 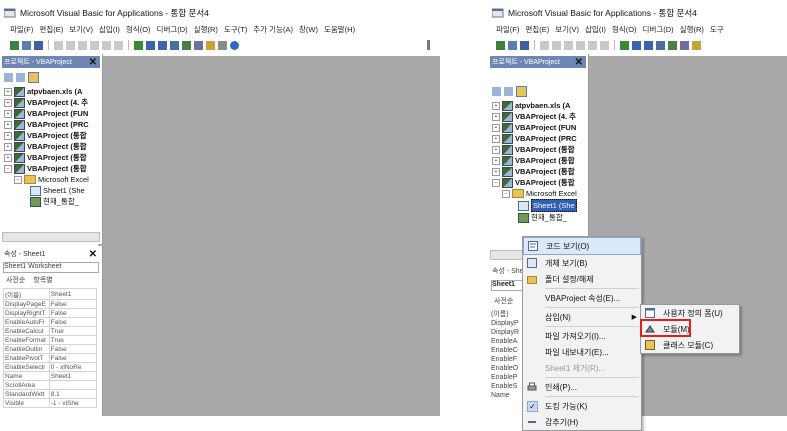 I want to click on menu-item-toggle-folders: 폴더 설정/해제, so click(x=582, y=279).